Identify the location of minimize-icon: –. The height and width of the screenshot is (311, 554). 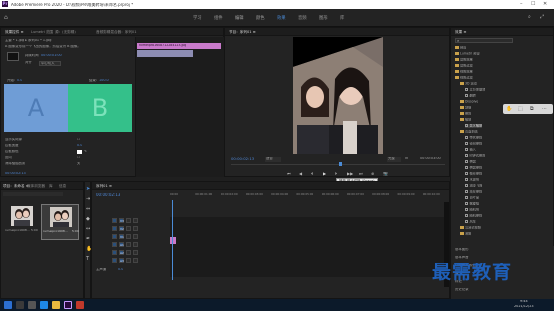
(521, 4).